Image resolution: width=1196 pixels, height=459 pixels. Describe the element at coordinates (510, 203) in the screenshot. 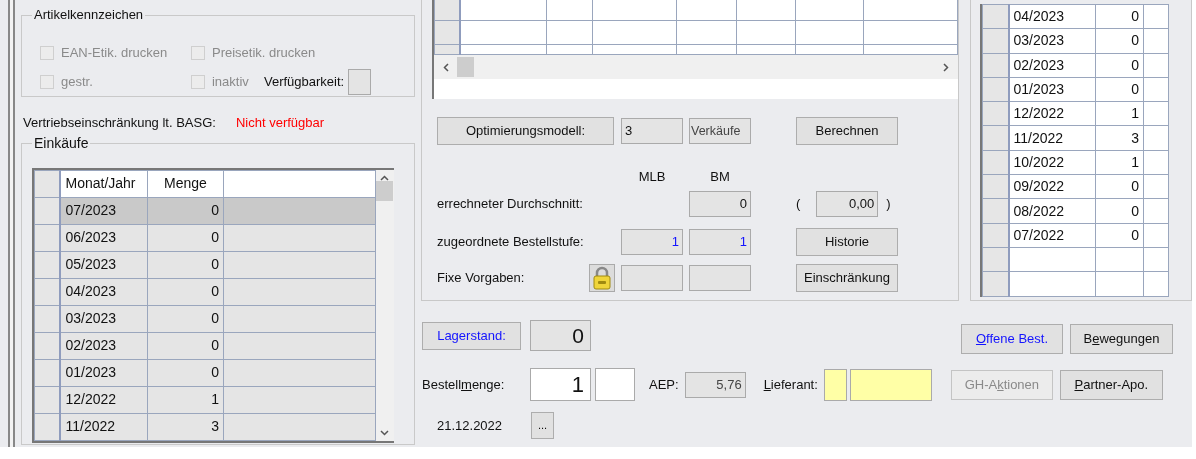

I see `field-label: errechneter Durchschnitt:` at that location.